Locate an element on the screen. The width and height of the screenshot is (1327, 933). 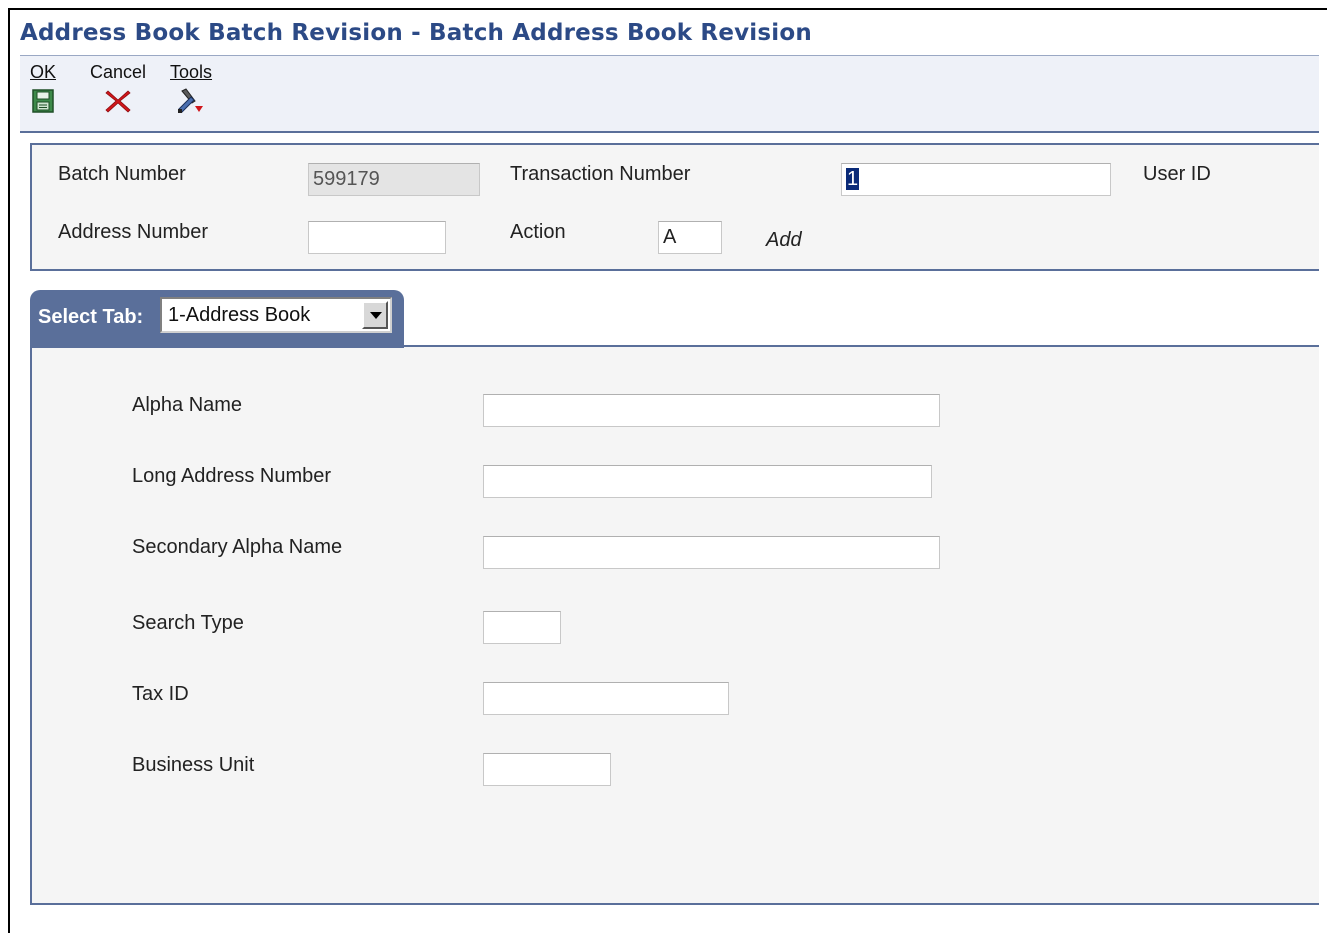
cancel-label: Cancel is located at coordinates (118, 72).